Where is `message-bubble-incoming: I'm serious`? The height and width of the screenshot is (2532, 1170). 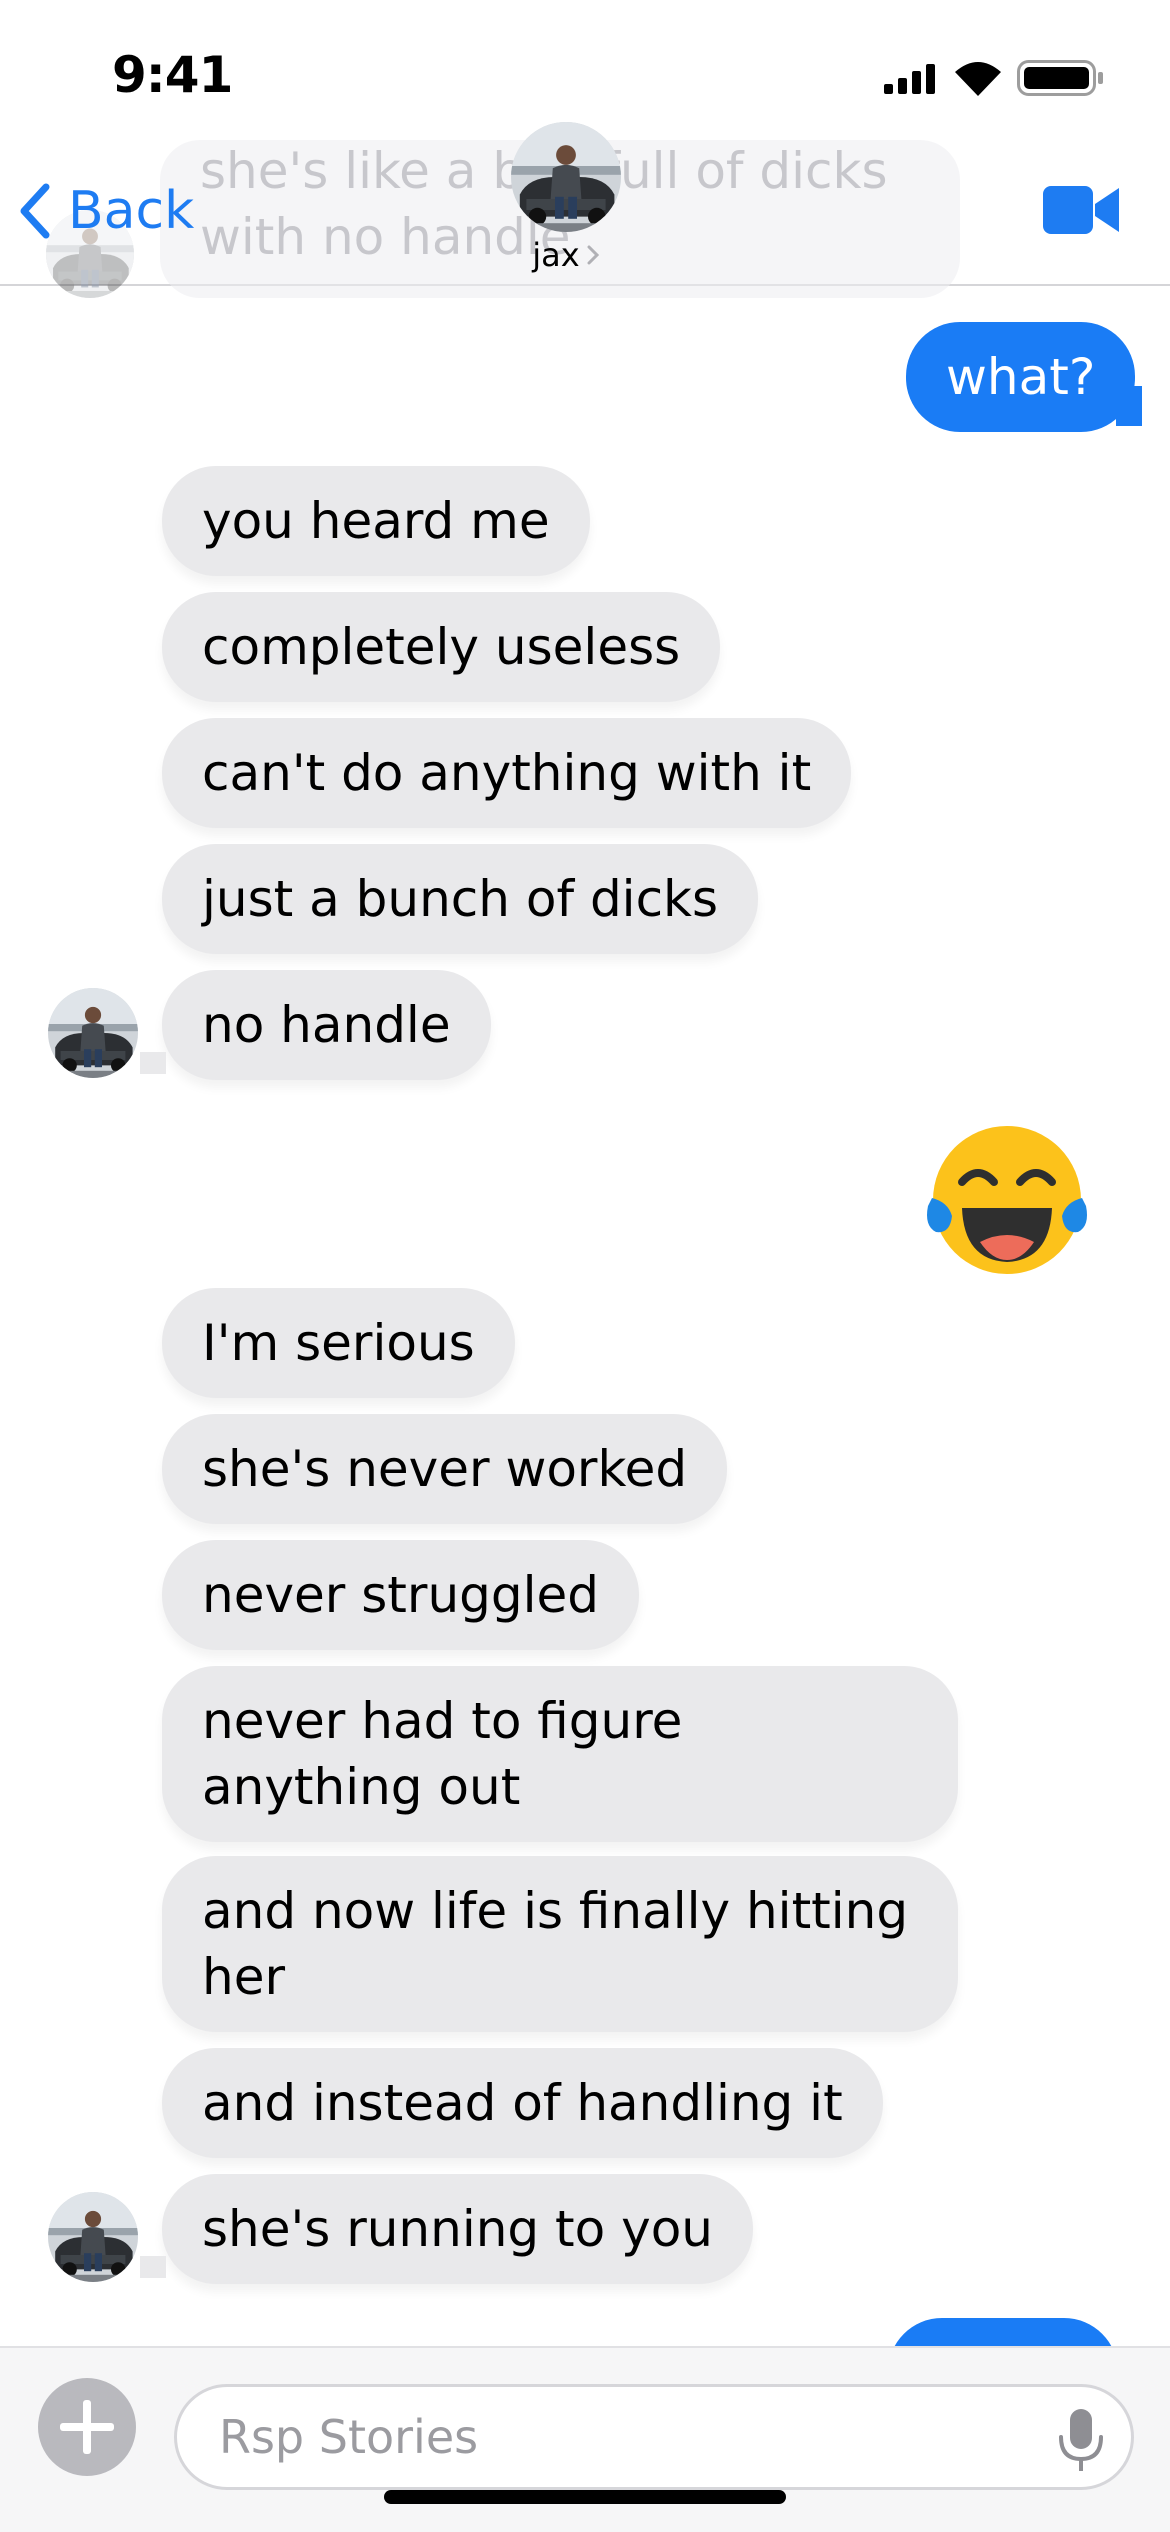 message-bubble-incoming: I'm serious is located at coordinates (338, 1343).